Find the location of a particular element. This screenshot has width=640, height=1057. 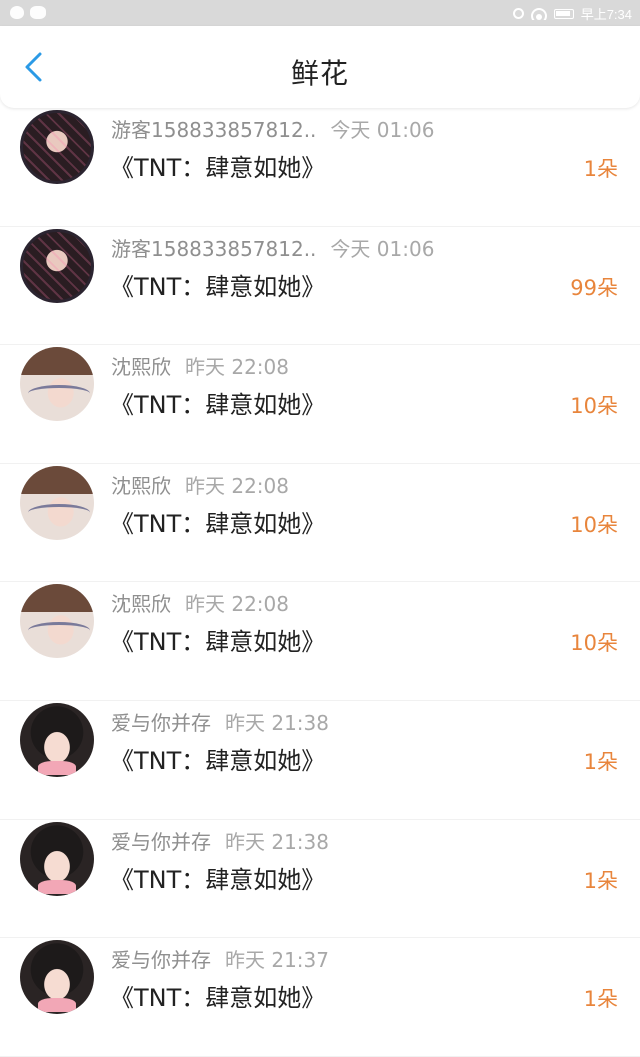

header-bar: 鲜花 is located at coordinates (320, 67).